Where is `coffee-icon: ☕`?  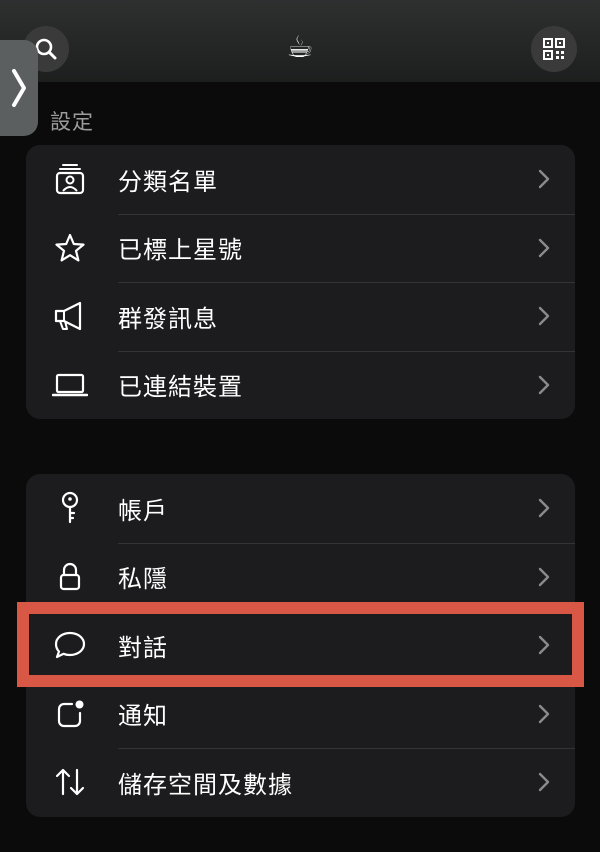 coffee-icon: ☕ is located at coordinates (300, 47).